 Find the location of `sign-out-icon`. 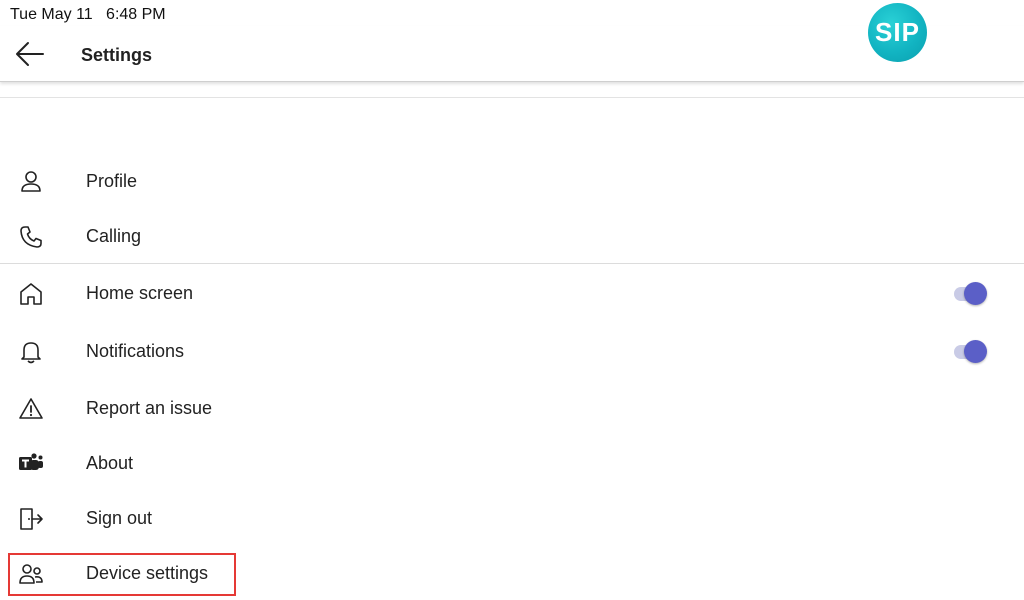

sign-out-icon is located at coordinates (31, 519).